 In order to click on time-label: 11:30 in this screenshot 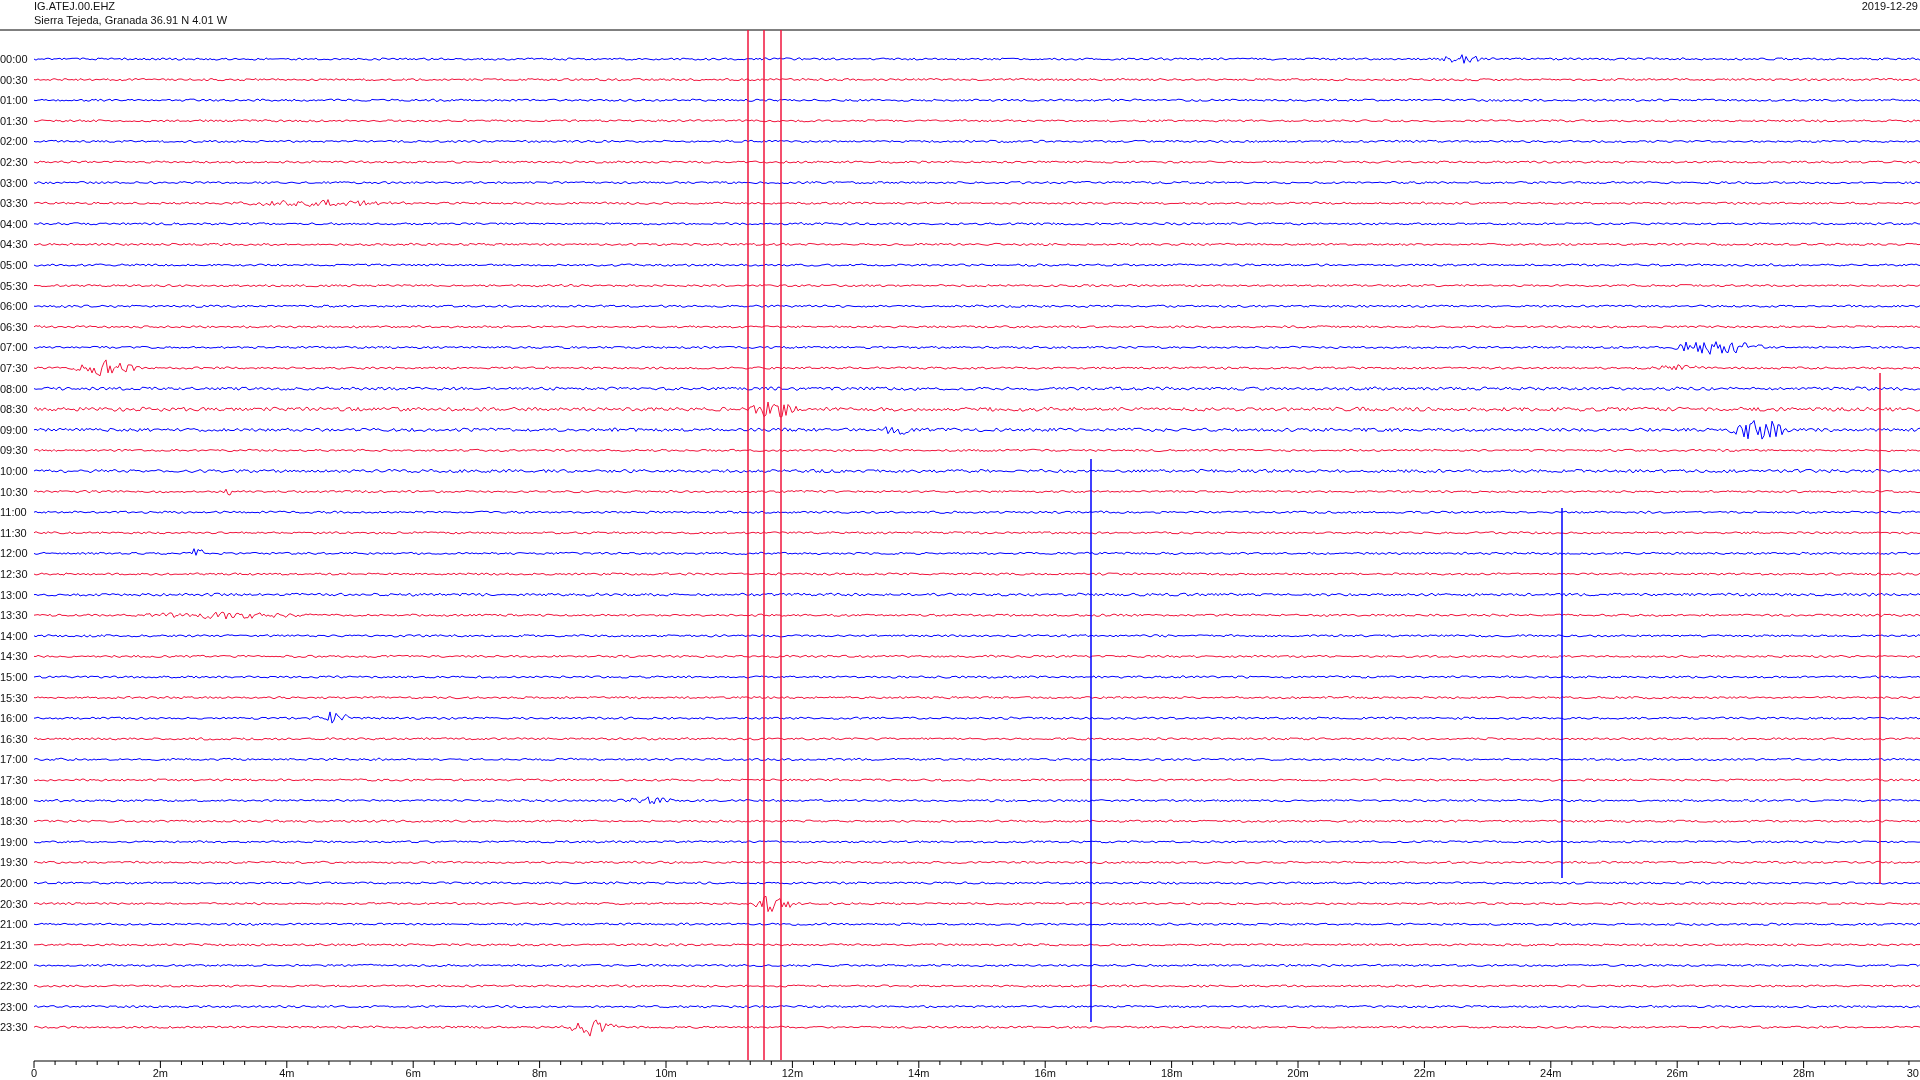, I will do `click(13, 532)`.